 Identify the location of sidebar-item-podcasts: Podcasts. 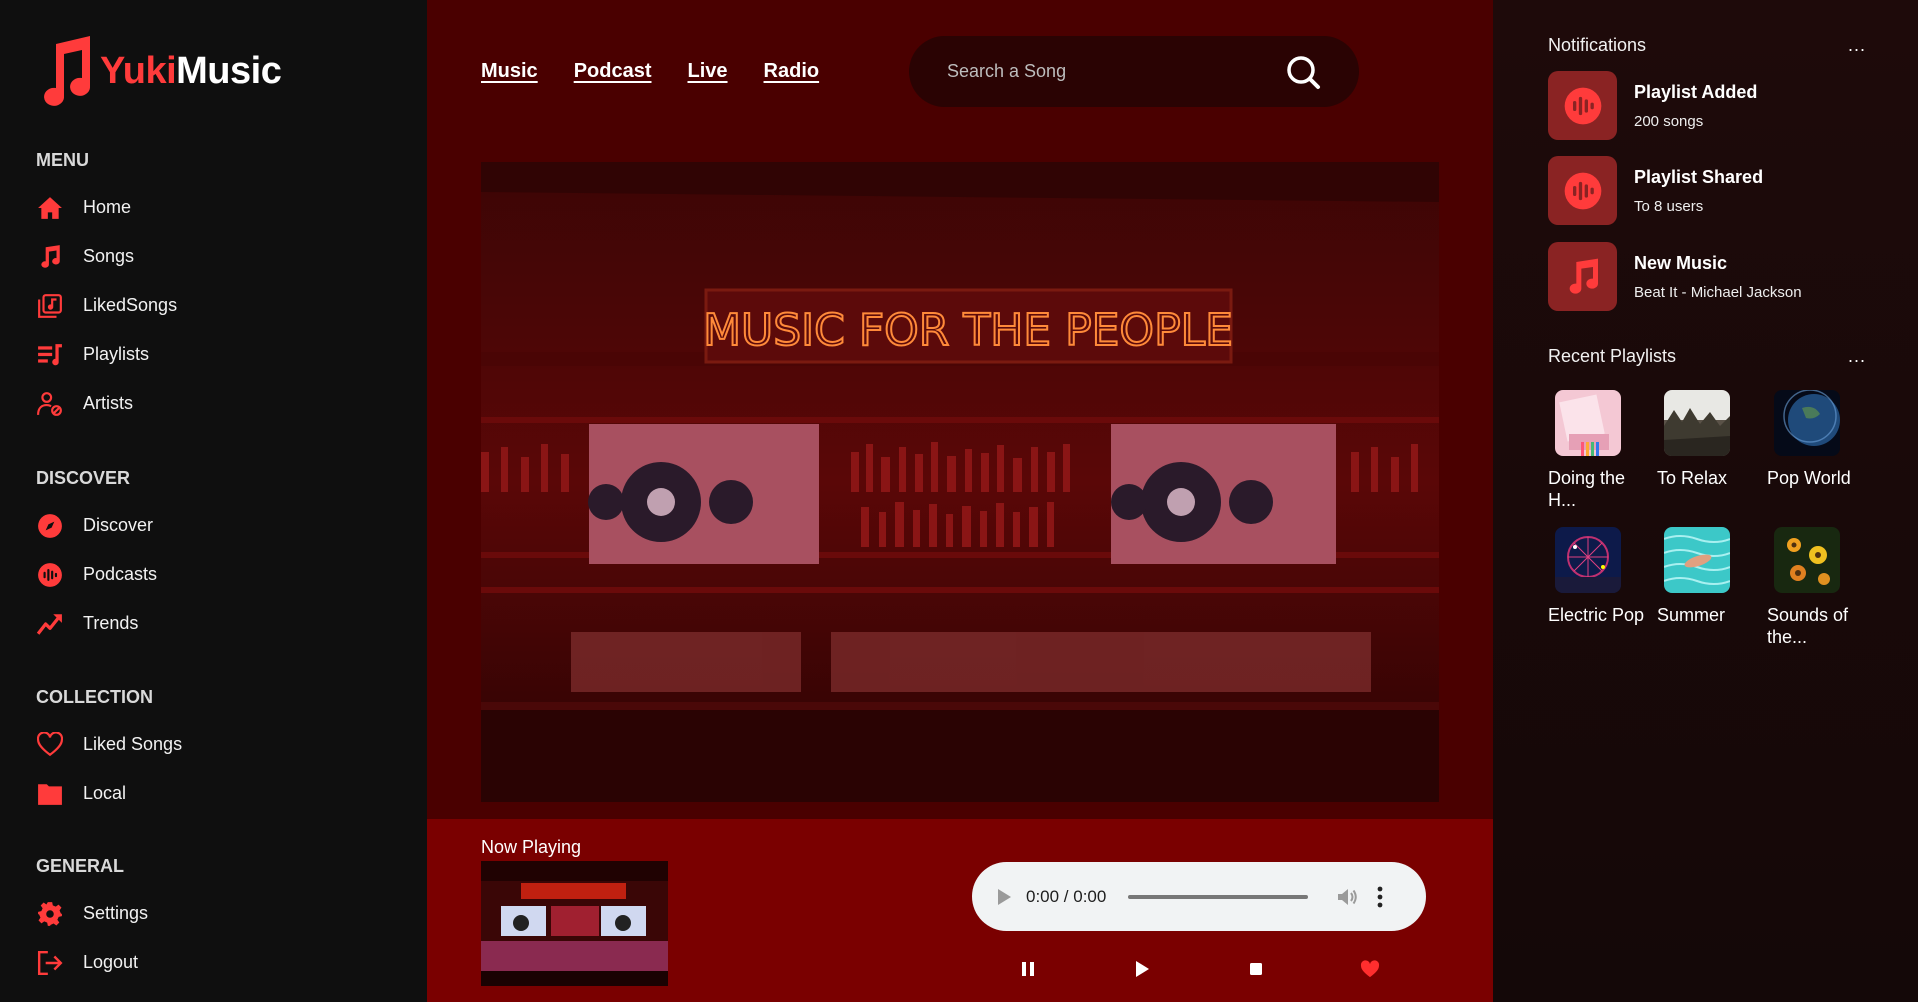
(96, 574).